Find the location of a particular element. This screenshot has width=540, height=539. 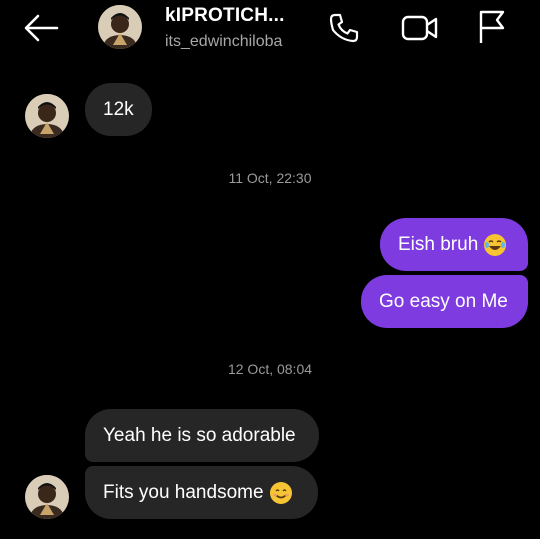

message-text: Go easy on Me is located at coordinates (443, 301).